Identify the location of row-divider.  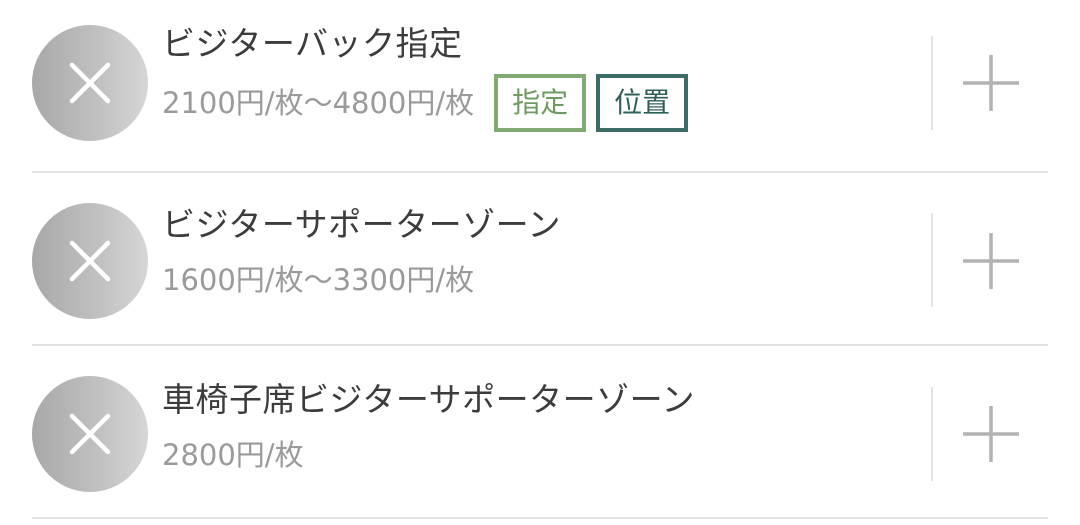
(540, 518).